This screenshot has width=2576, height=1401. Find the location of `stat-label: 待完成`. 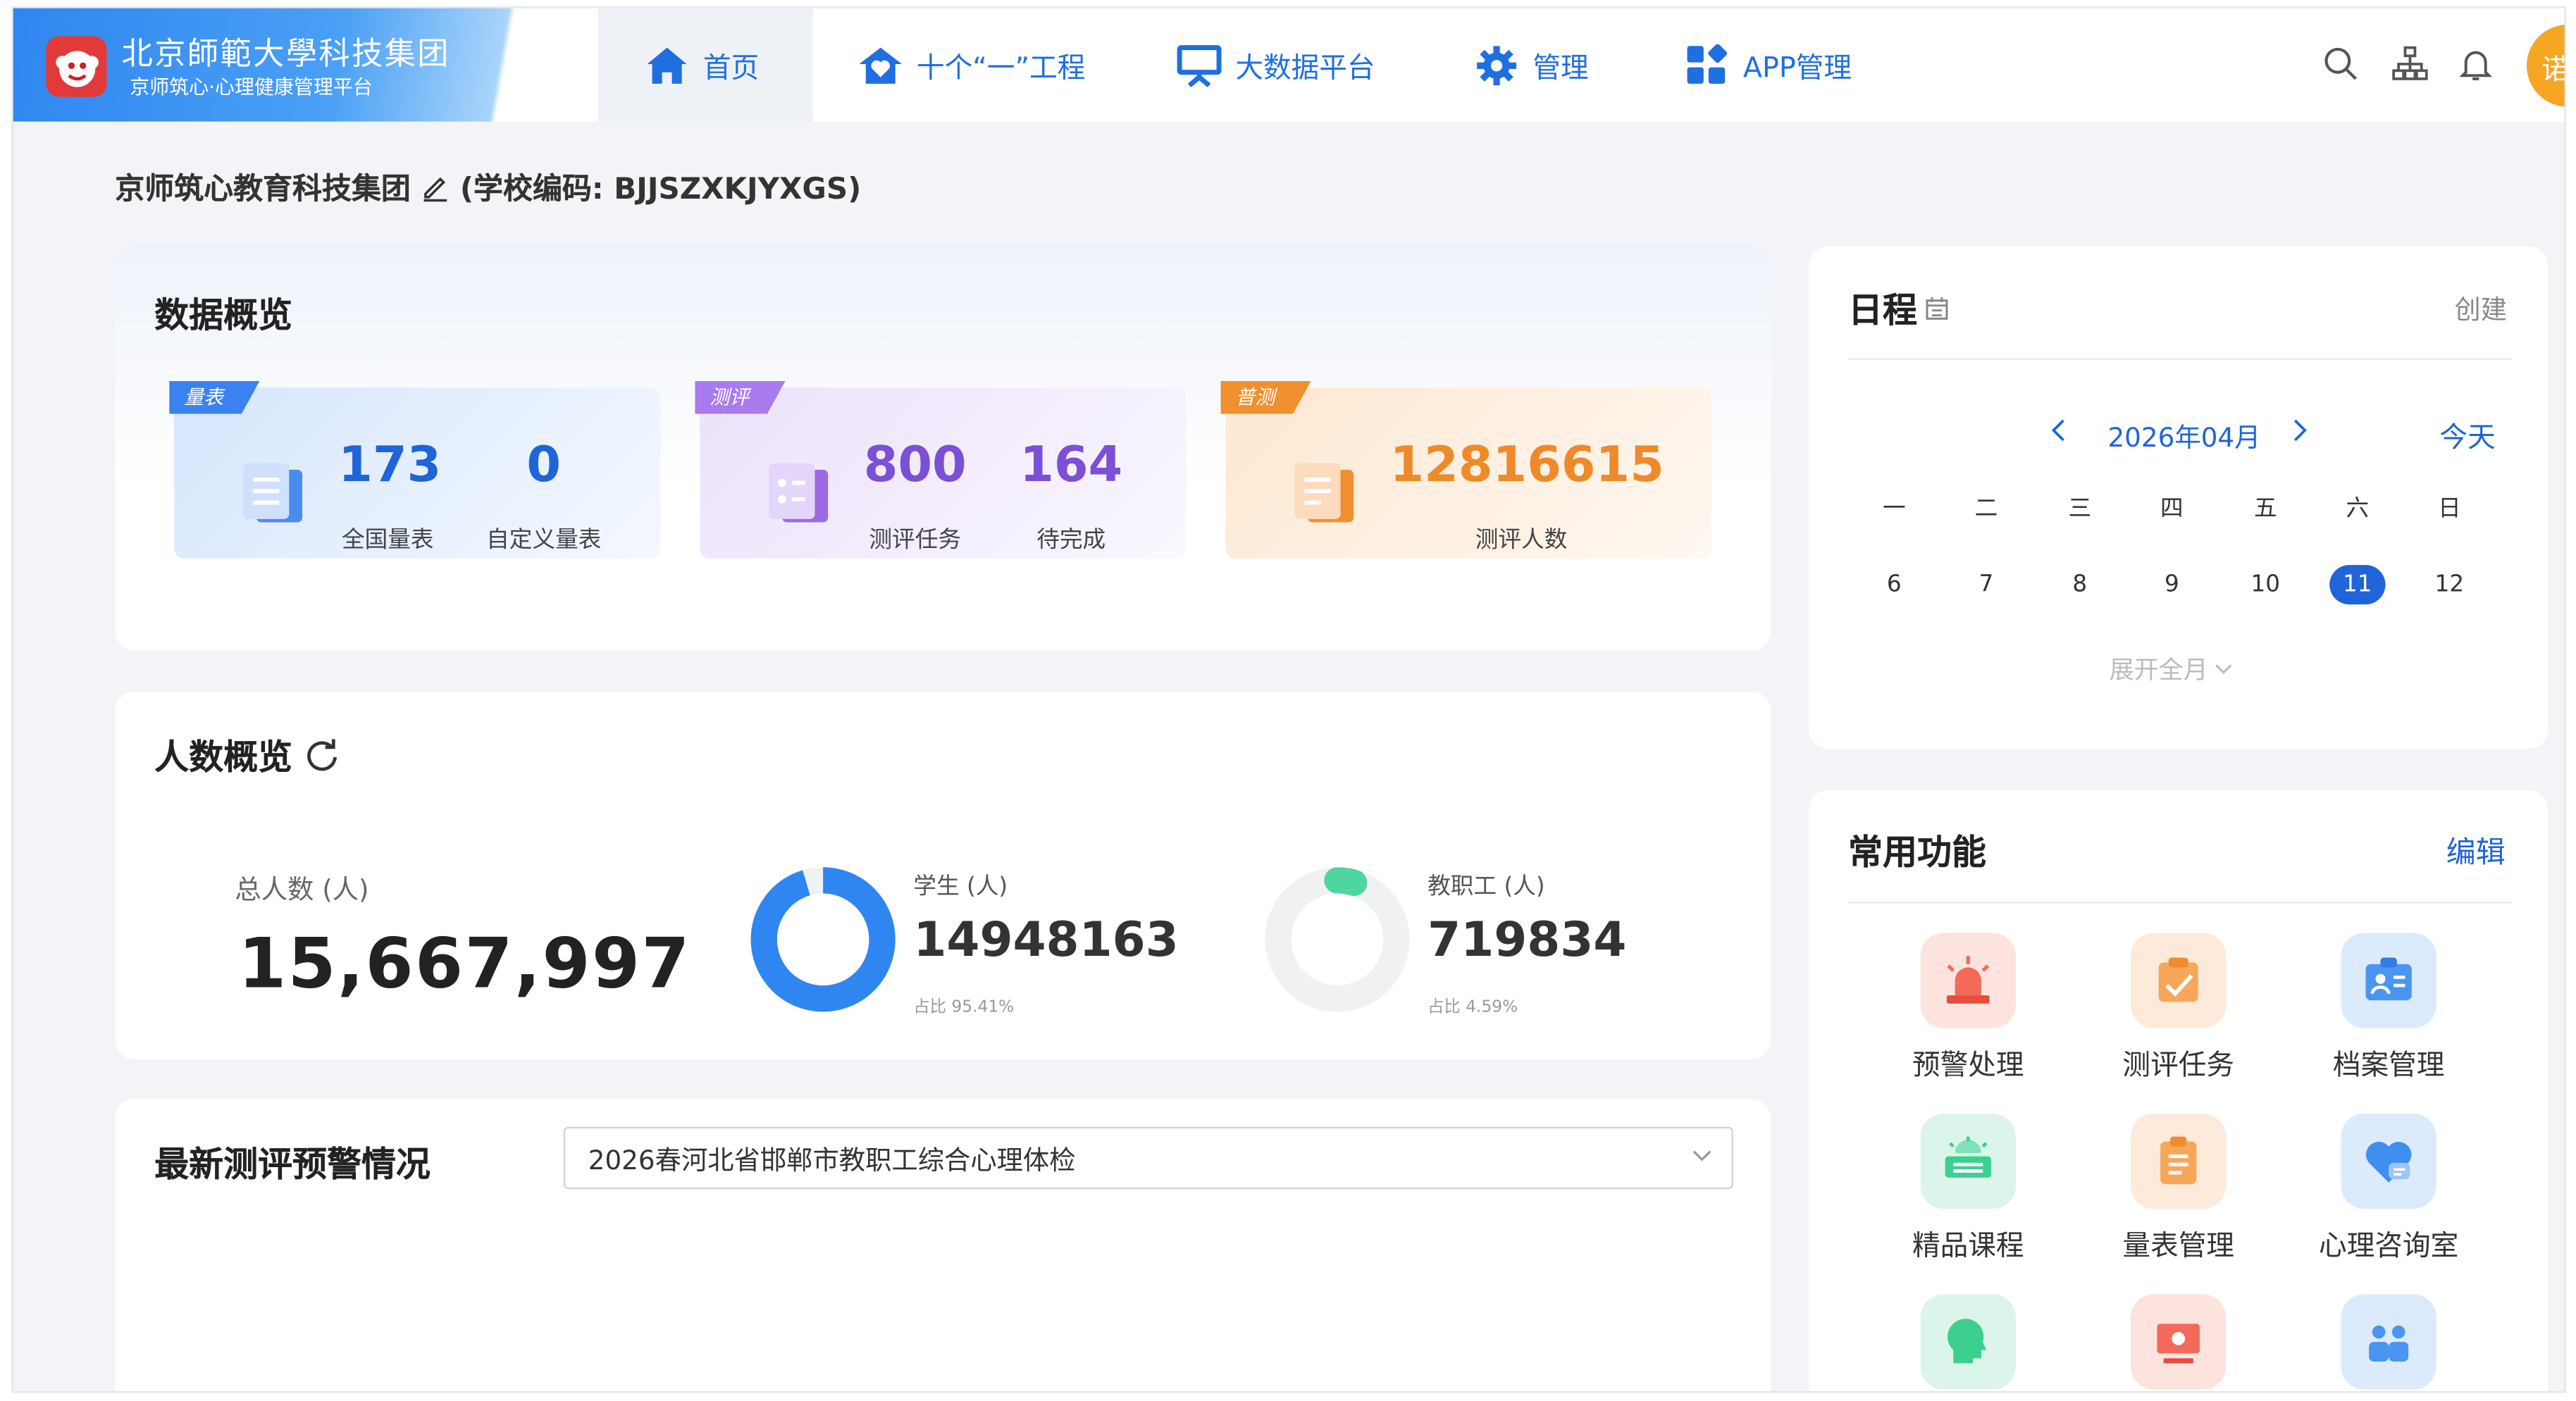

stat-label: 待完成 is located at coordinates (1071, 540).